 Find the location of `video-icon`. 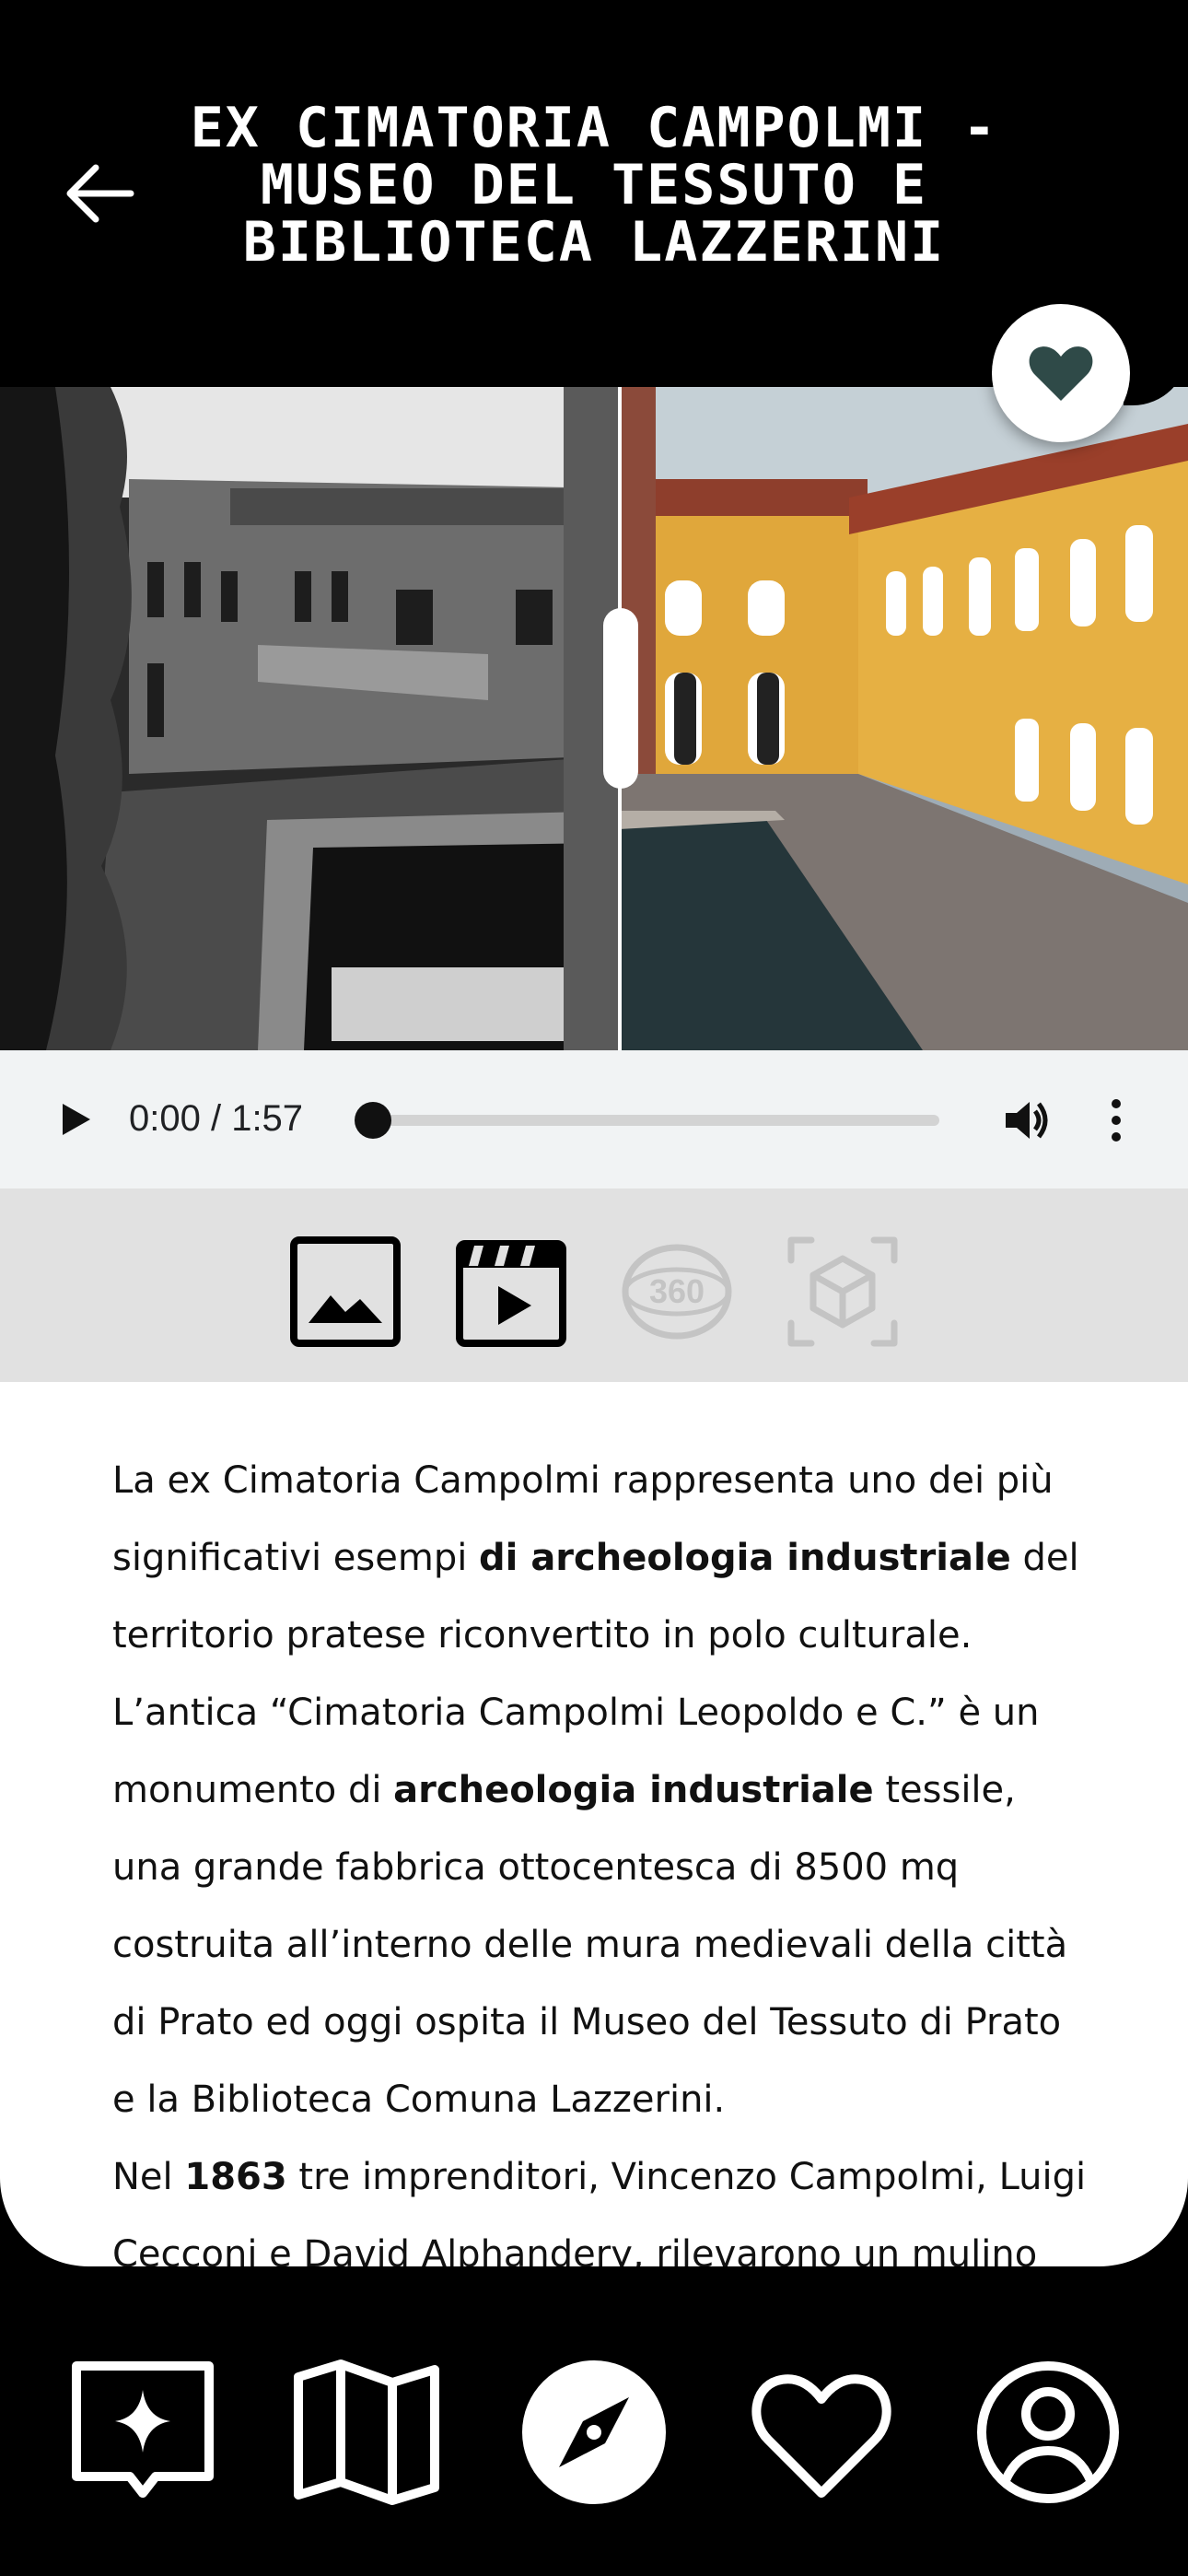

video-icon is located at coordinates (511, 1293).